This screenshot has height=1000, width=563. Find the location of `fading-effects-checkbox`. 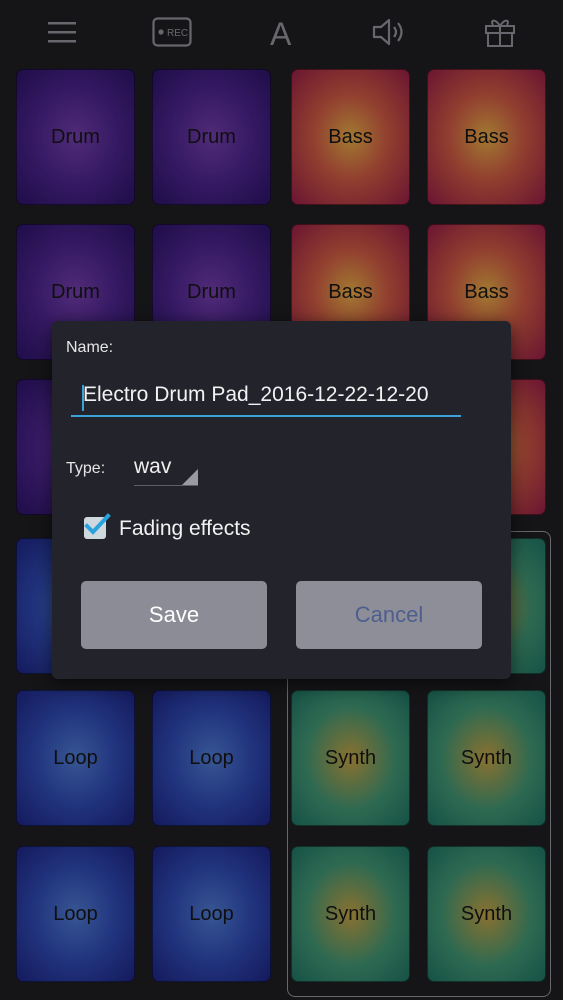

fading-effects-checkbox is located at coordinates (97, 526).